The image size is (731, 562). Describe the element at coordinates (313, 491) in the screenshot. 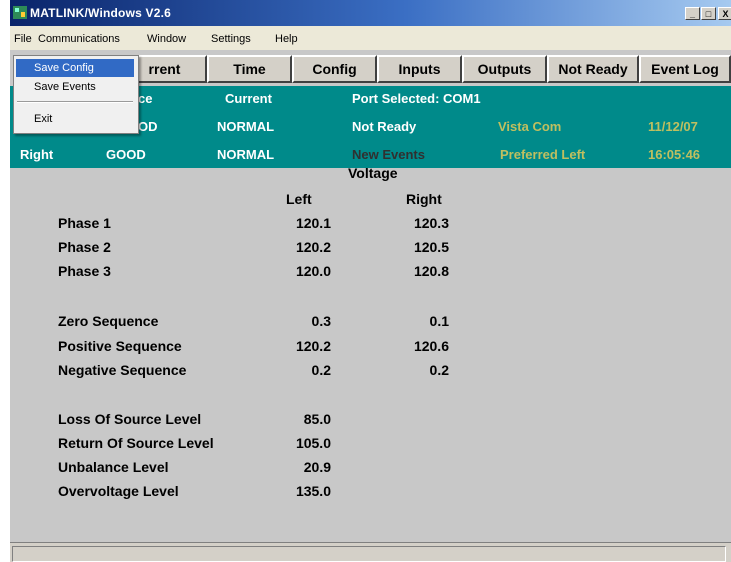

I see `overvoltage-level-value: 135.0` at that location.